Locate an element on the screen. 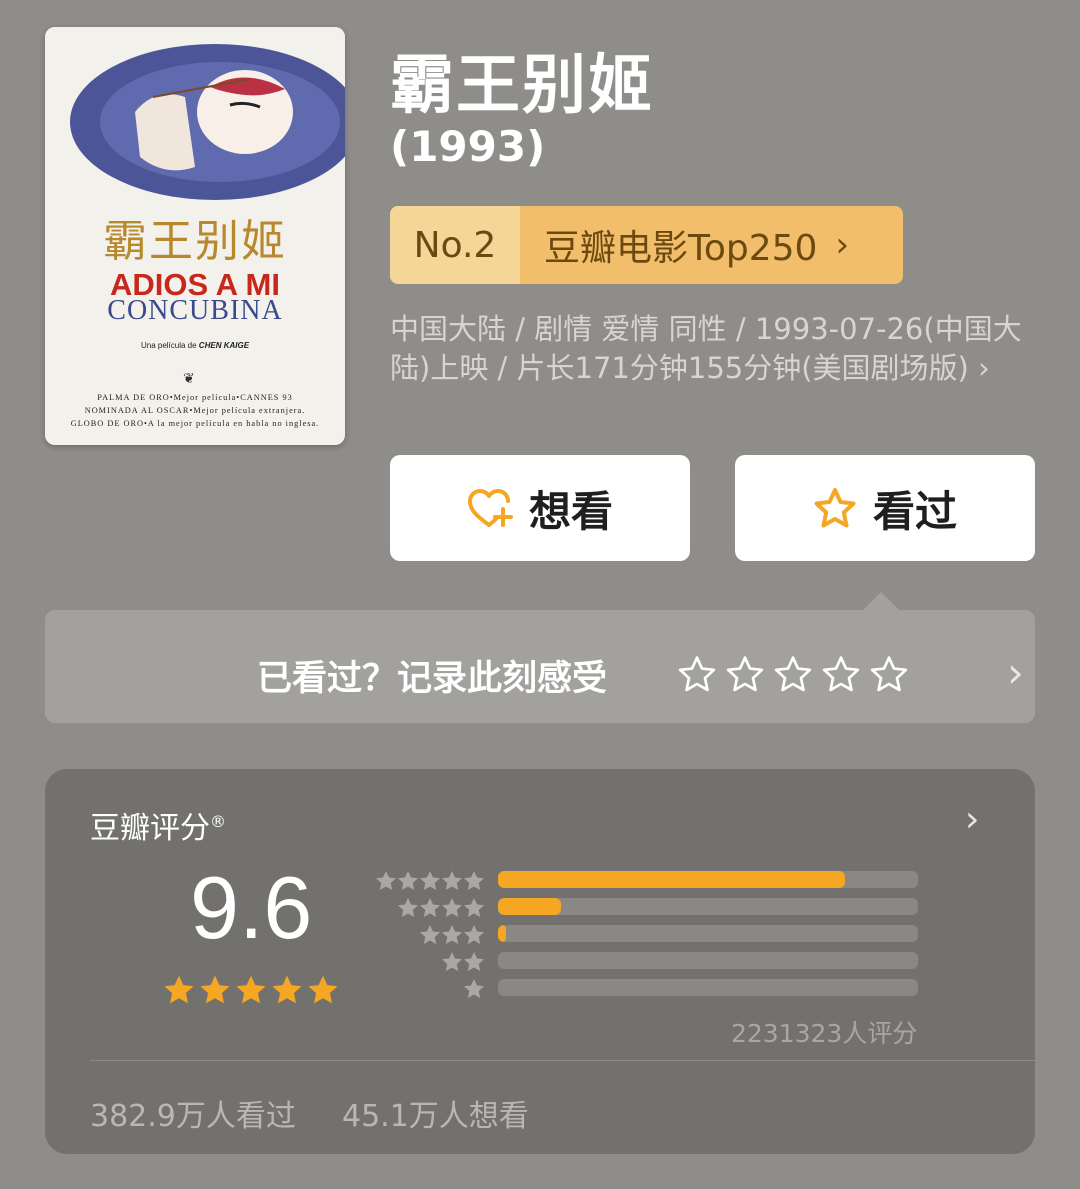  palm-icon: ❦ is located at coordinates (189, 379).